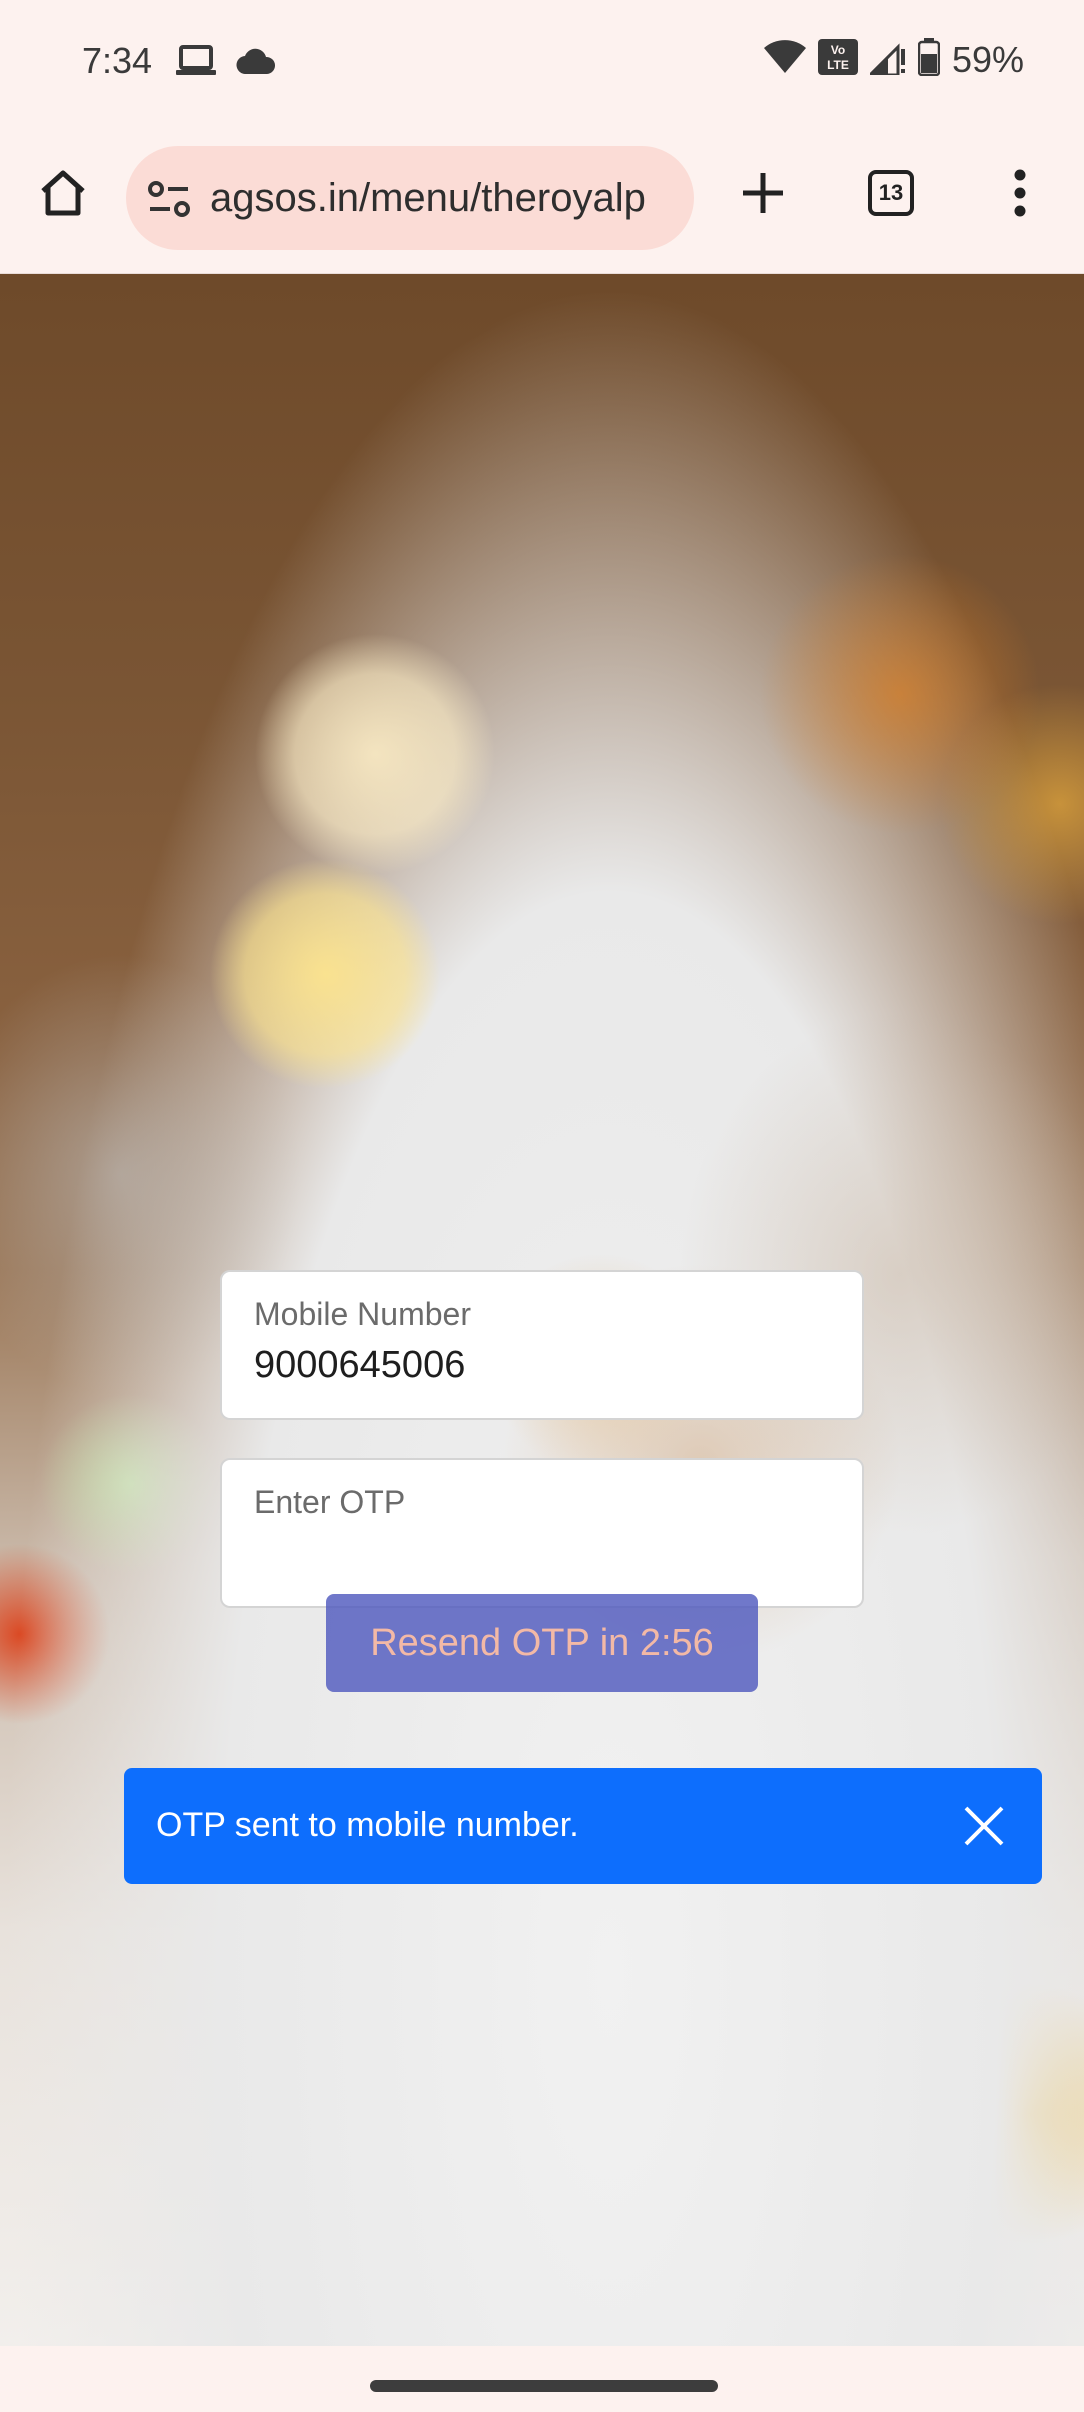 The image size is (1084, 2412). I want to click on signal-icon, so click(886, 59).